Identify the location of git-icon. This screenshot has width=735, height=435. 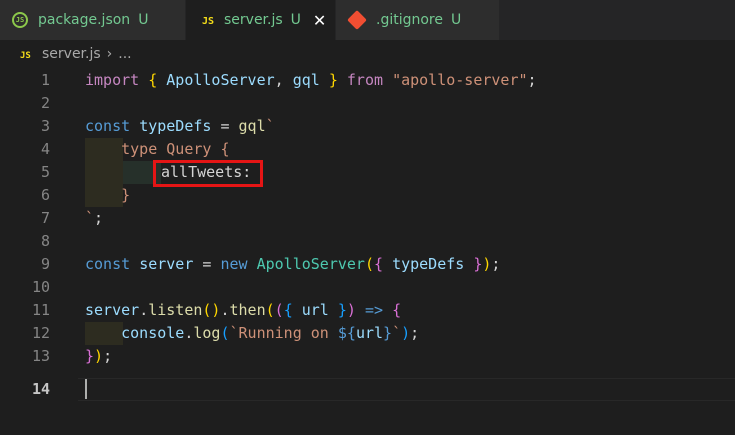
(357, 20).